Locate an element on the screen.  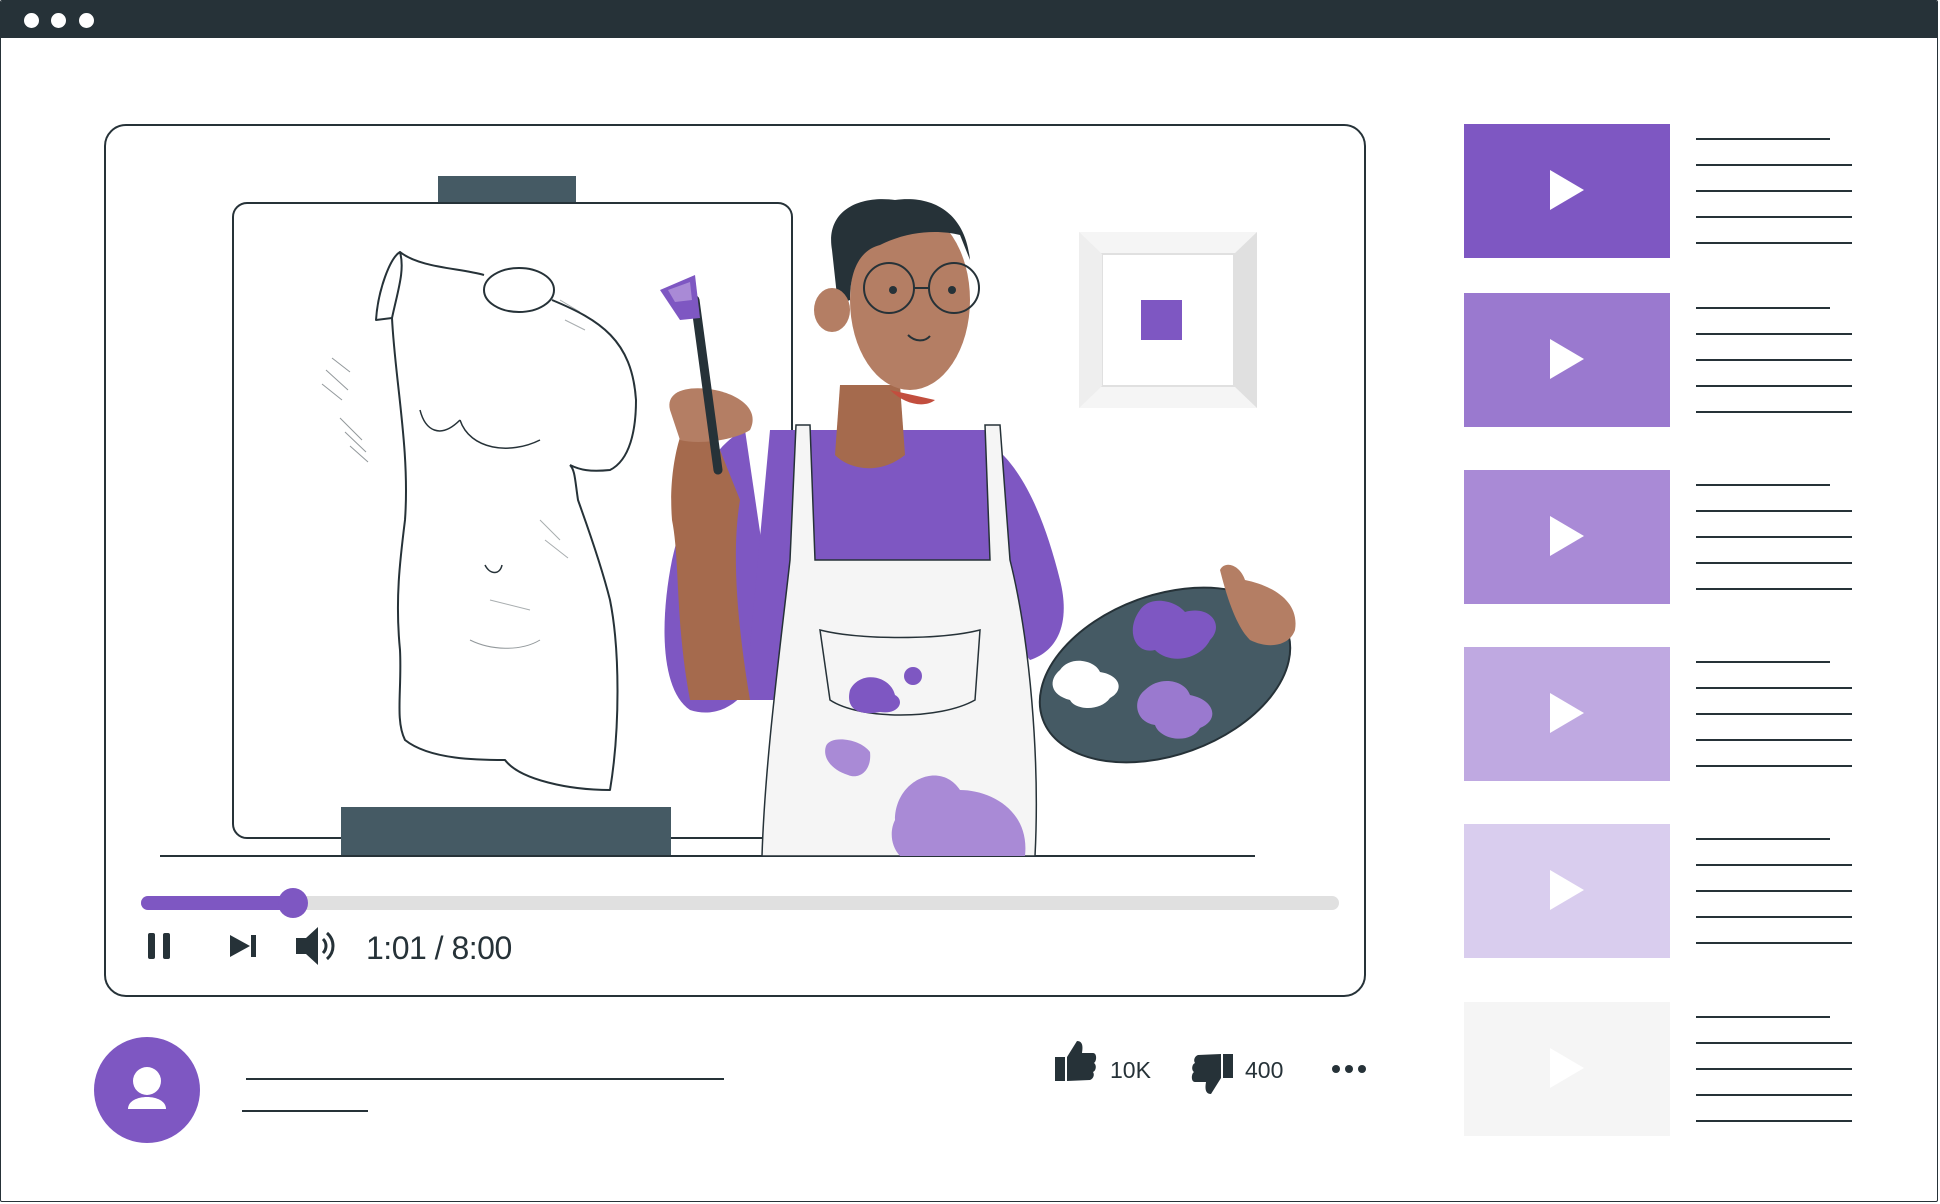
more-horizontal-icon is located at coordinates (1349, 1069).